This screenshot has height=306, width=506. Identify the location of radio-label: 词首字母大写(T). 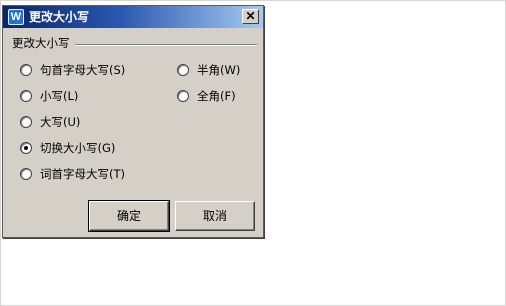
(82, 174).